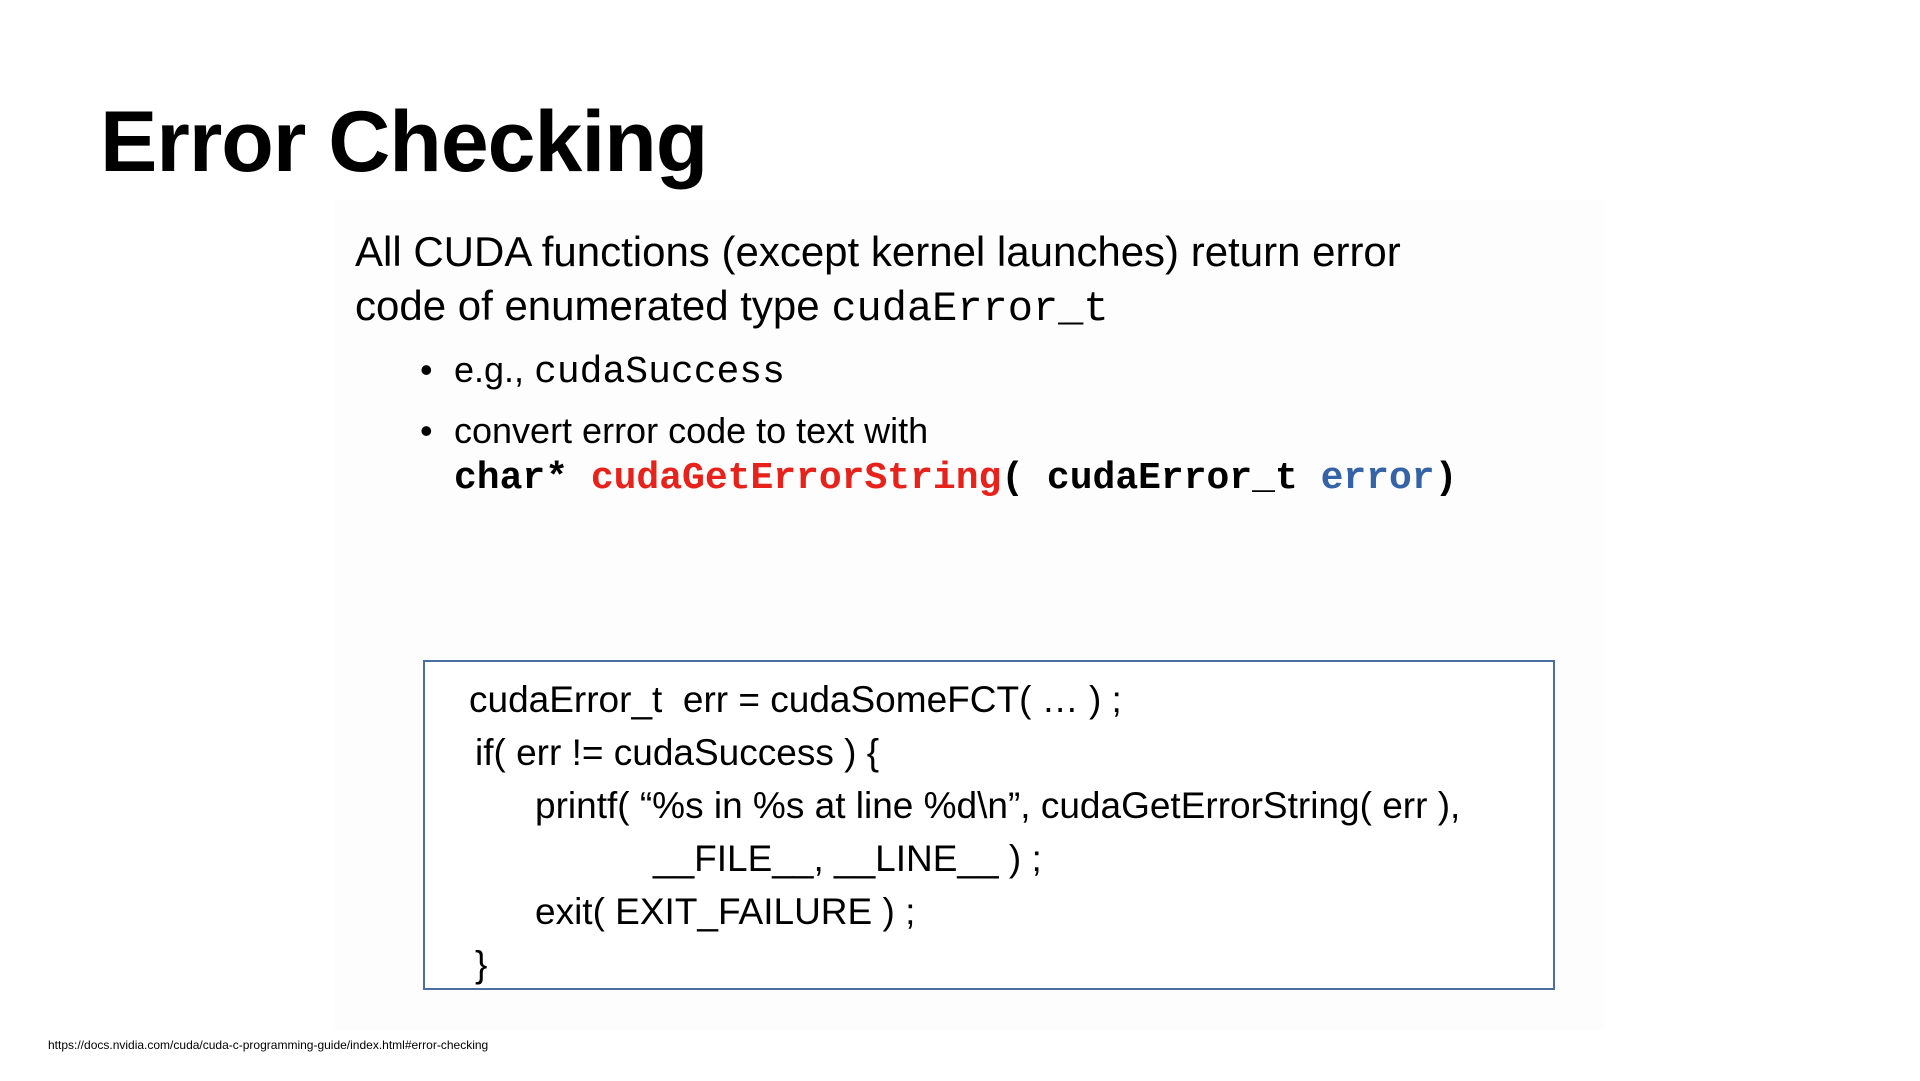 The height and width of the screenshot is (1081, 1920). What do you see at coordinates (1377, 478) in the screenshot?
I see `signature-param-name: error` at bounding box center [1377, 478].